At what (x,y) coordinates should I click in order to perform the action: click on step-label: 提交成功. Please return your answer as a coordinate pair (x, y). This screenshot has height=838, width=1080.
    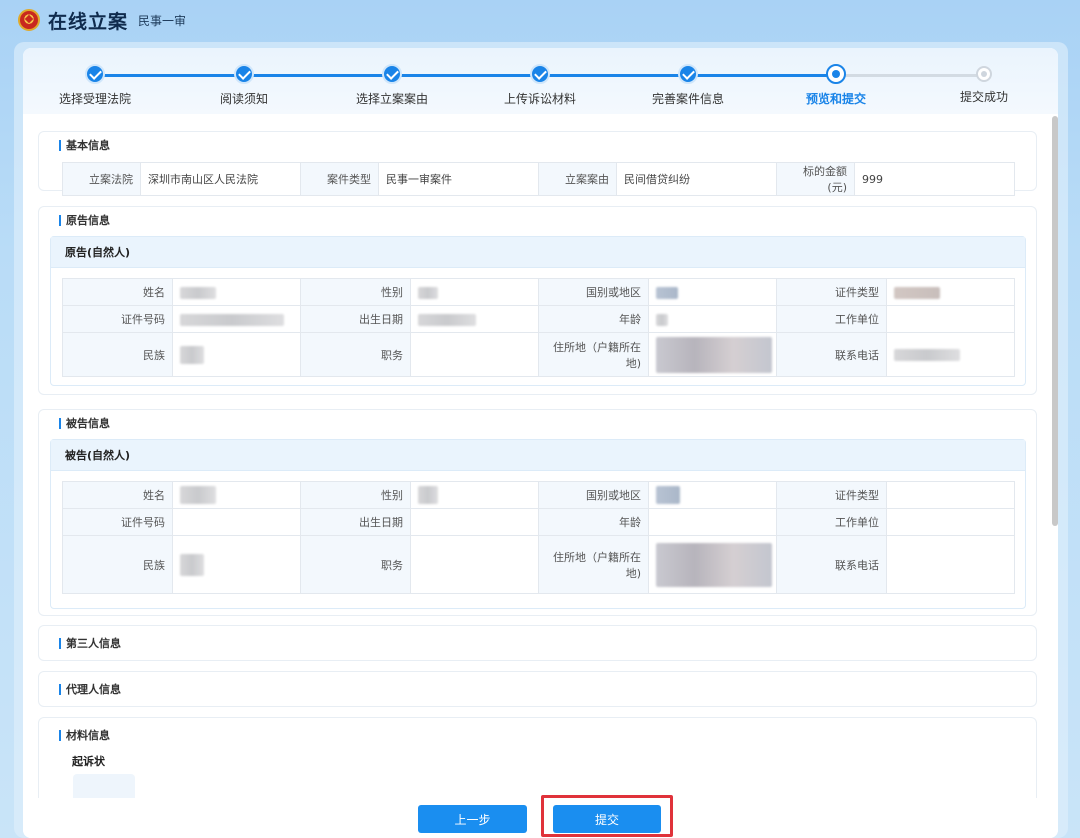
    Looking at the image, I should click on (983, 97).